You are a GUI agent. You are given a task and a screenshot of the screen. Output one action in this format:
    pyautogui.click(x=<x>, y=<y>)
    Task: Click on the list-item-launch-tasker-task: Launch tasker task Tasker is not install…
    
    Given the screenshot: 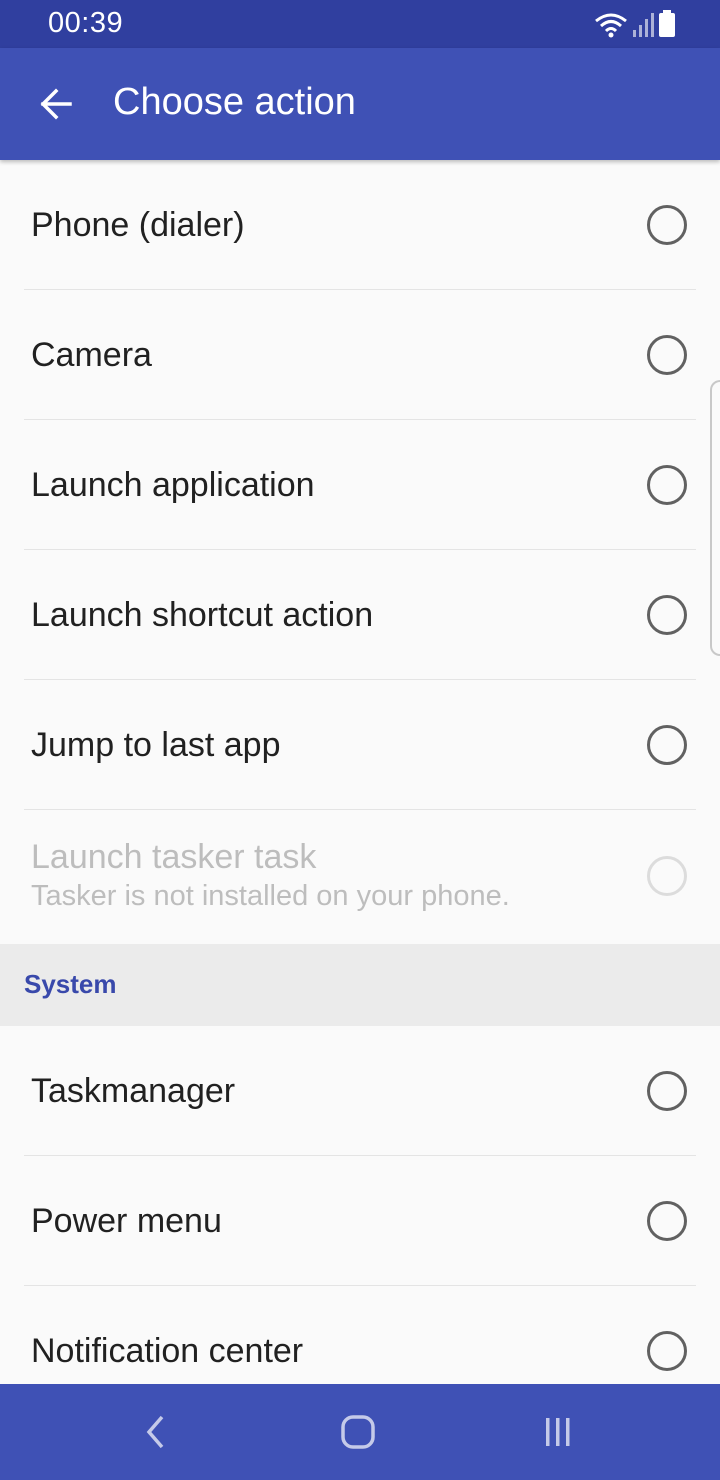 What is the action you would take?
    pyautogui.click(x=360, y=877)
    